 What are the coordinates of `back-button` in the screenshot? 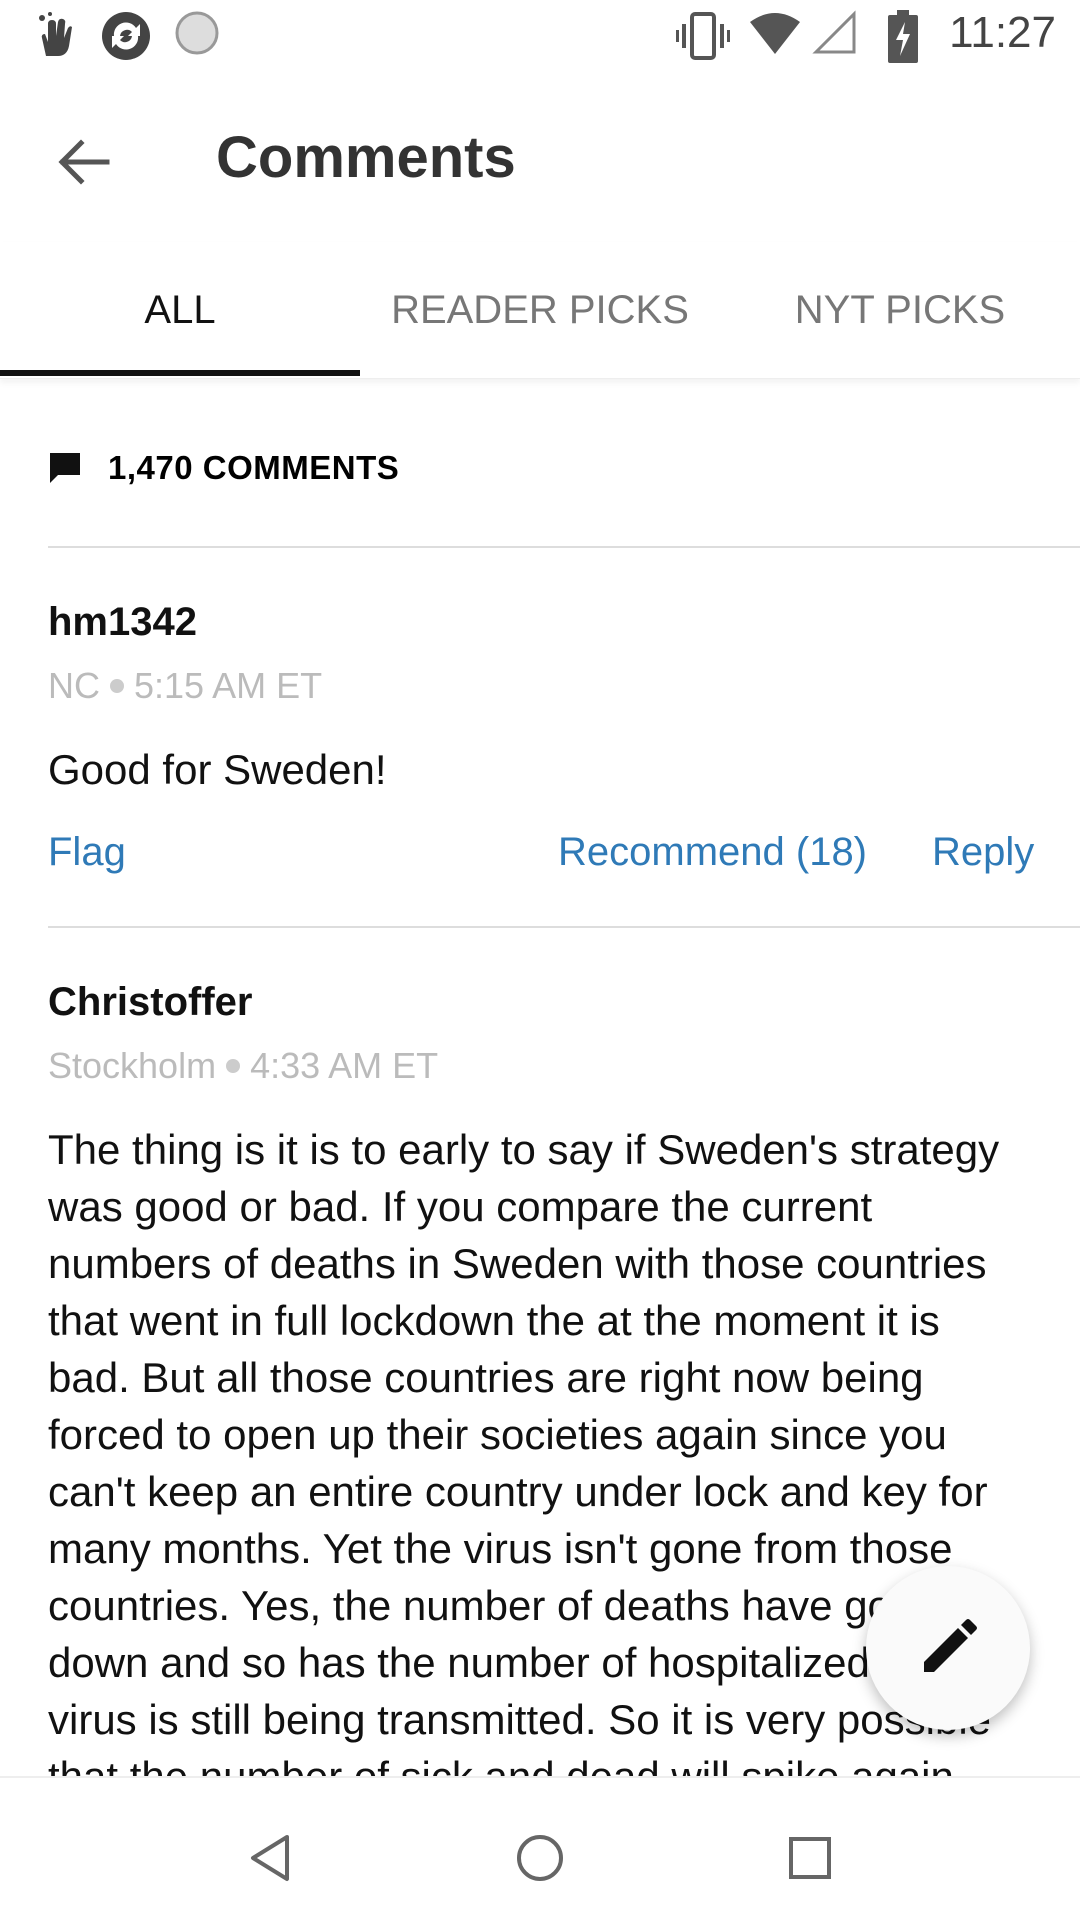 It's located at (84, 162).